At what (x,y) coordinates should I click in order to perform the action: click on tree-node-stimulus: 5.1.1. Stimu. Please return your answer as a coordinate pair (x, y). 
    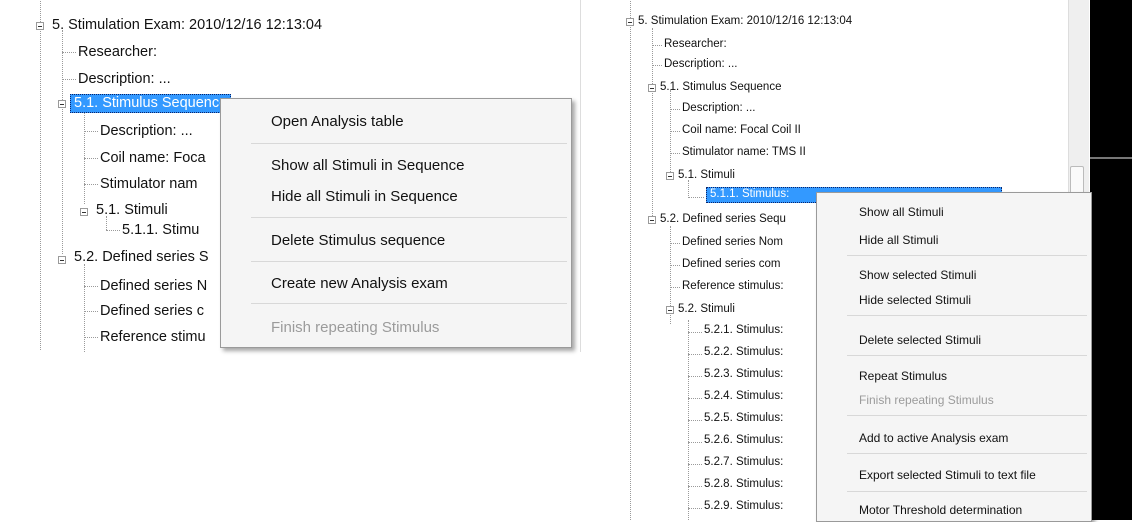
    Looking at the image, I should click on (160, 230).